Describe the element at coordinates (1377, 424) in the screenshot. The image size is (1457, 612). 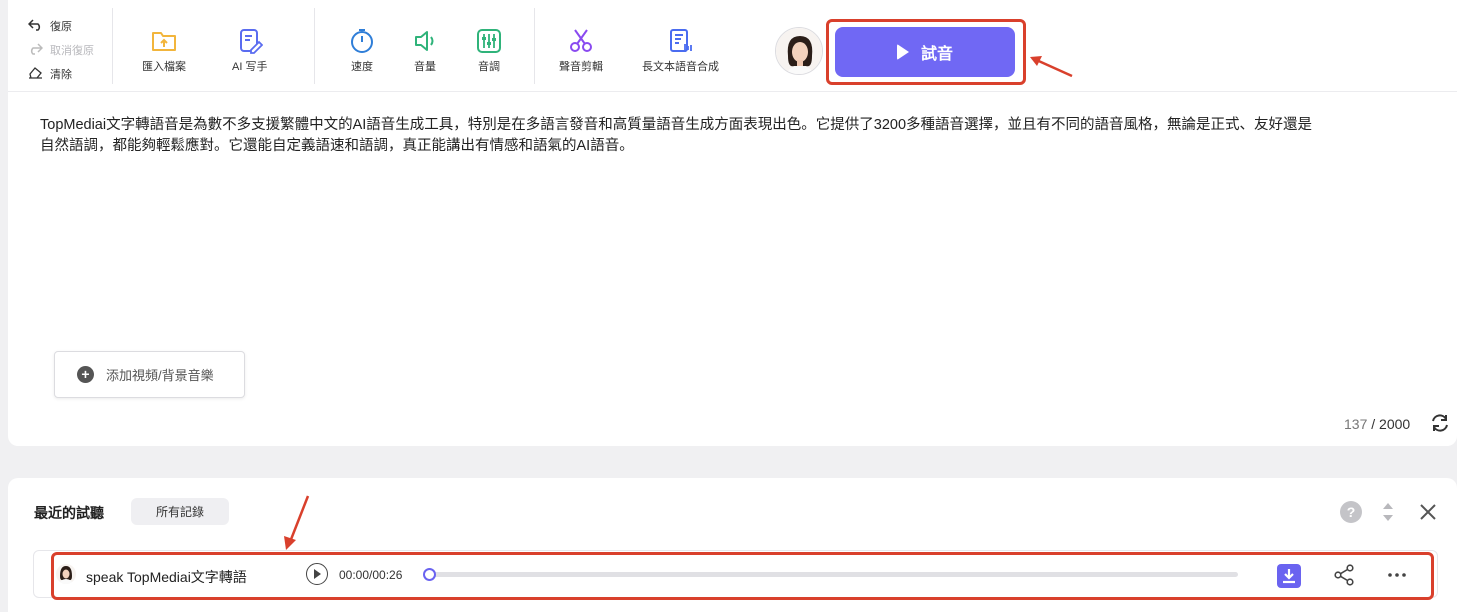
I see `char-counter: 137 / 2000` at that location.